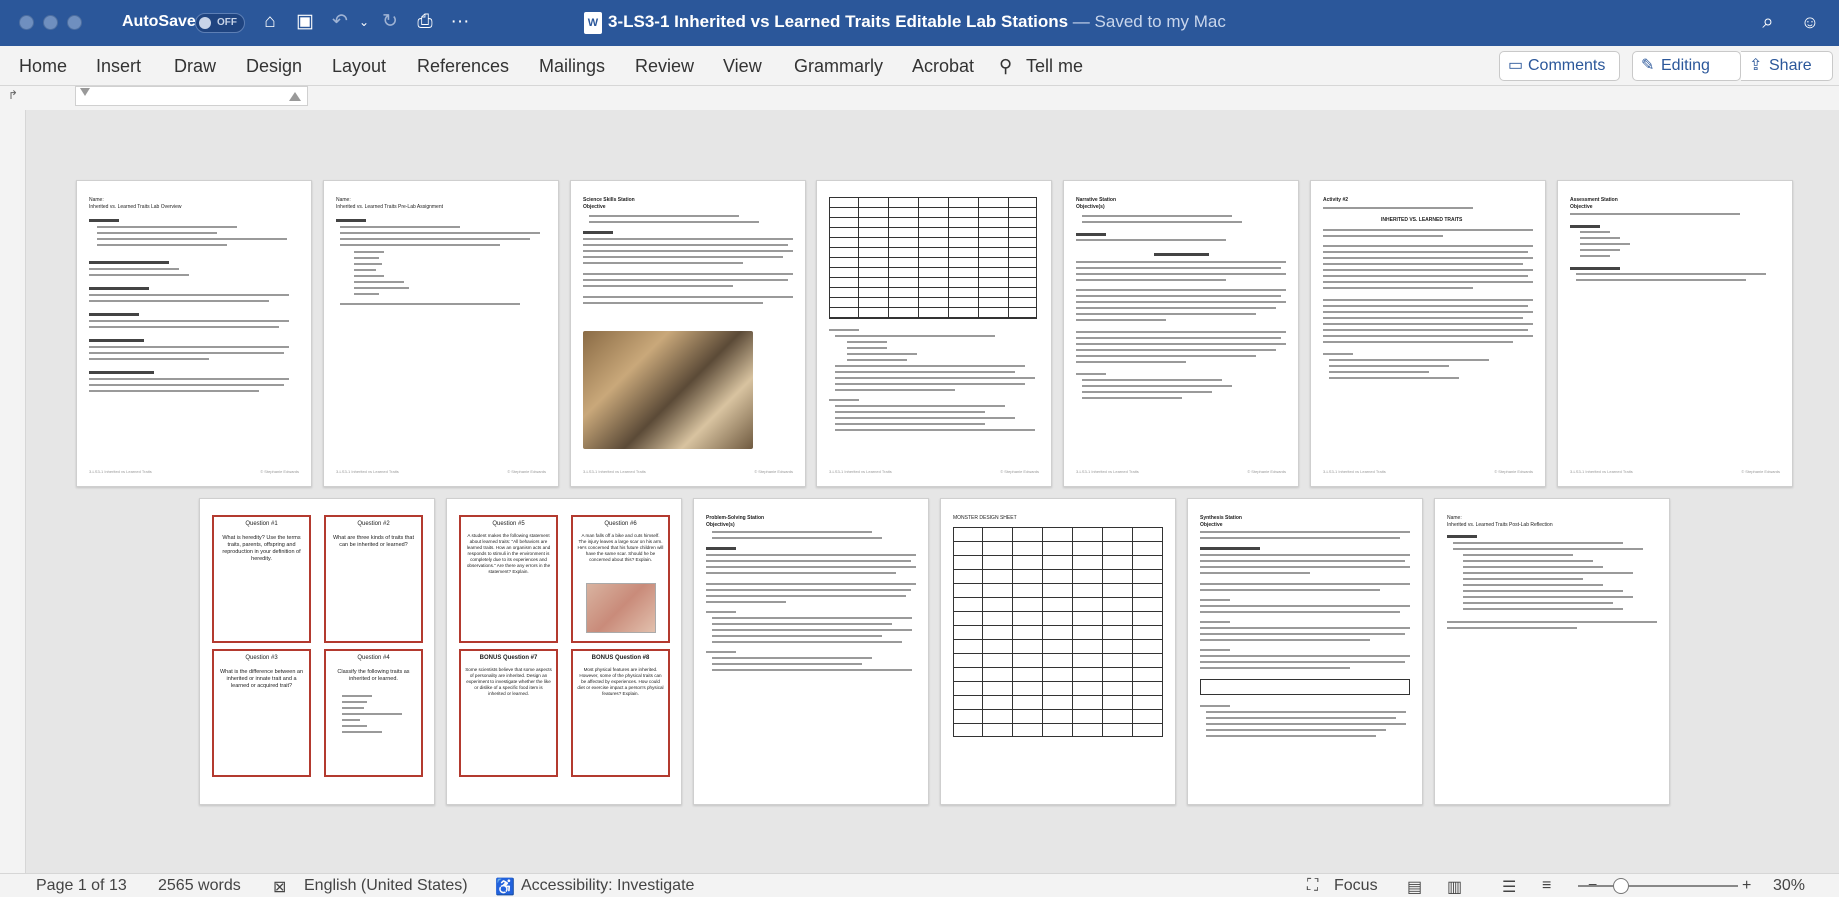 Image resolution: width=1839 pixels, height=897 pixels. I want to click on tab-references: References, so click(463, 66).